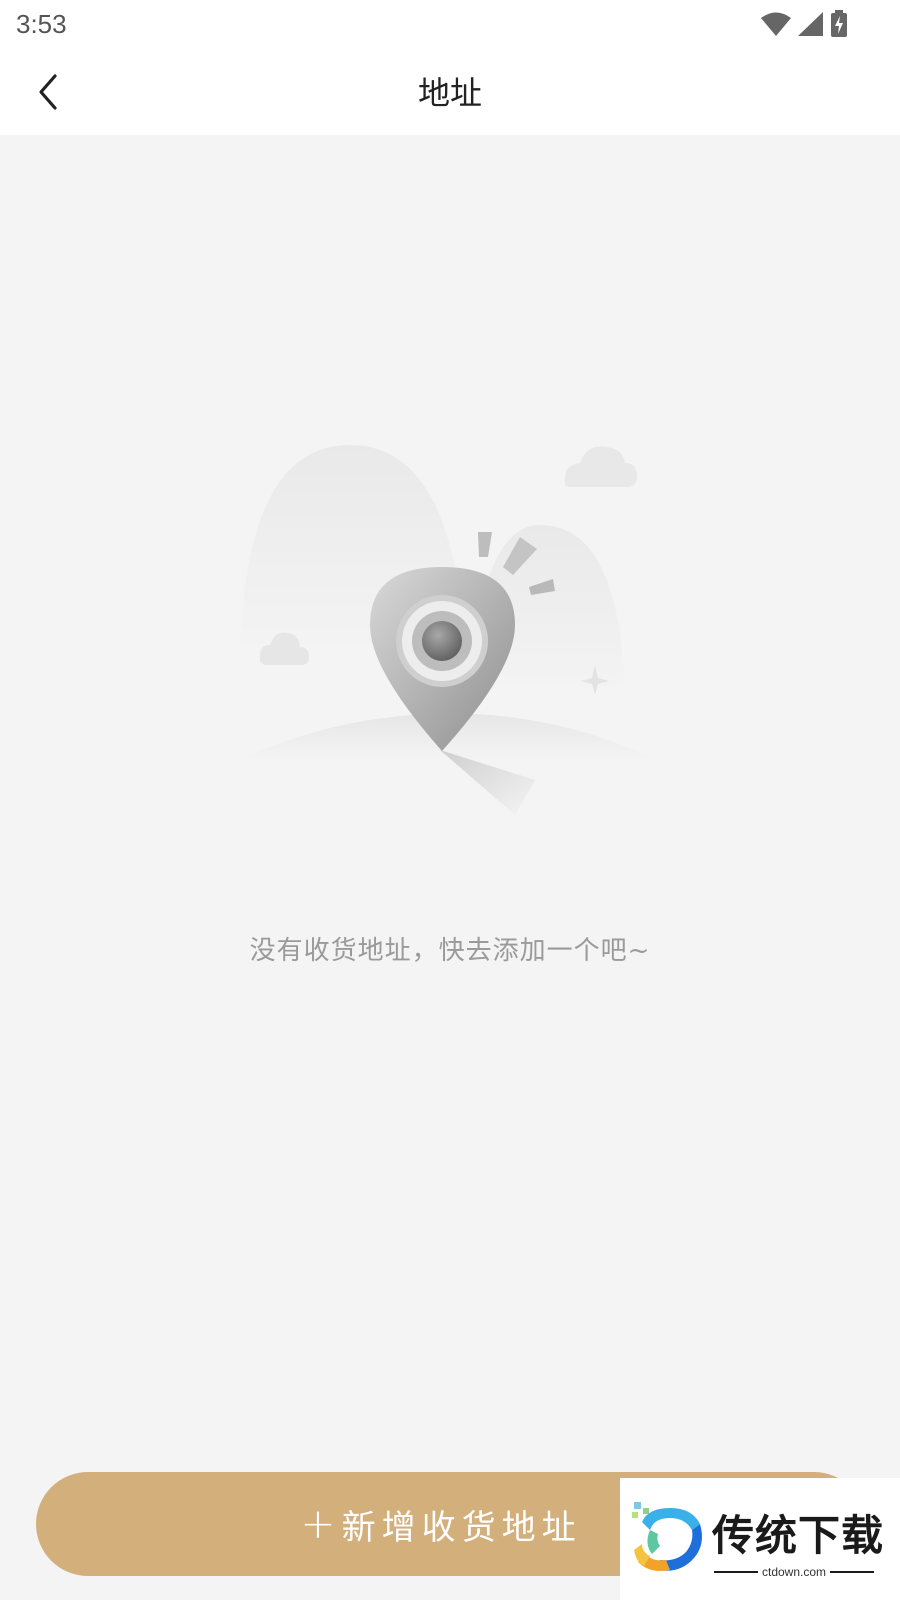 This screenshot has height=1600, width=900. Describe the element at coordinates (776, 24) in the screenshot. I see `wifi-icon` at that location.